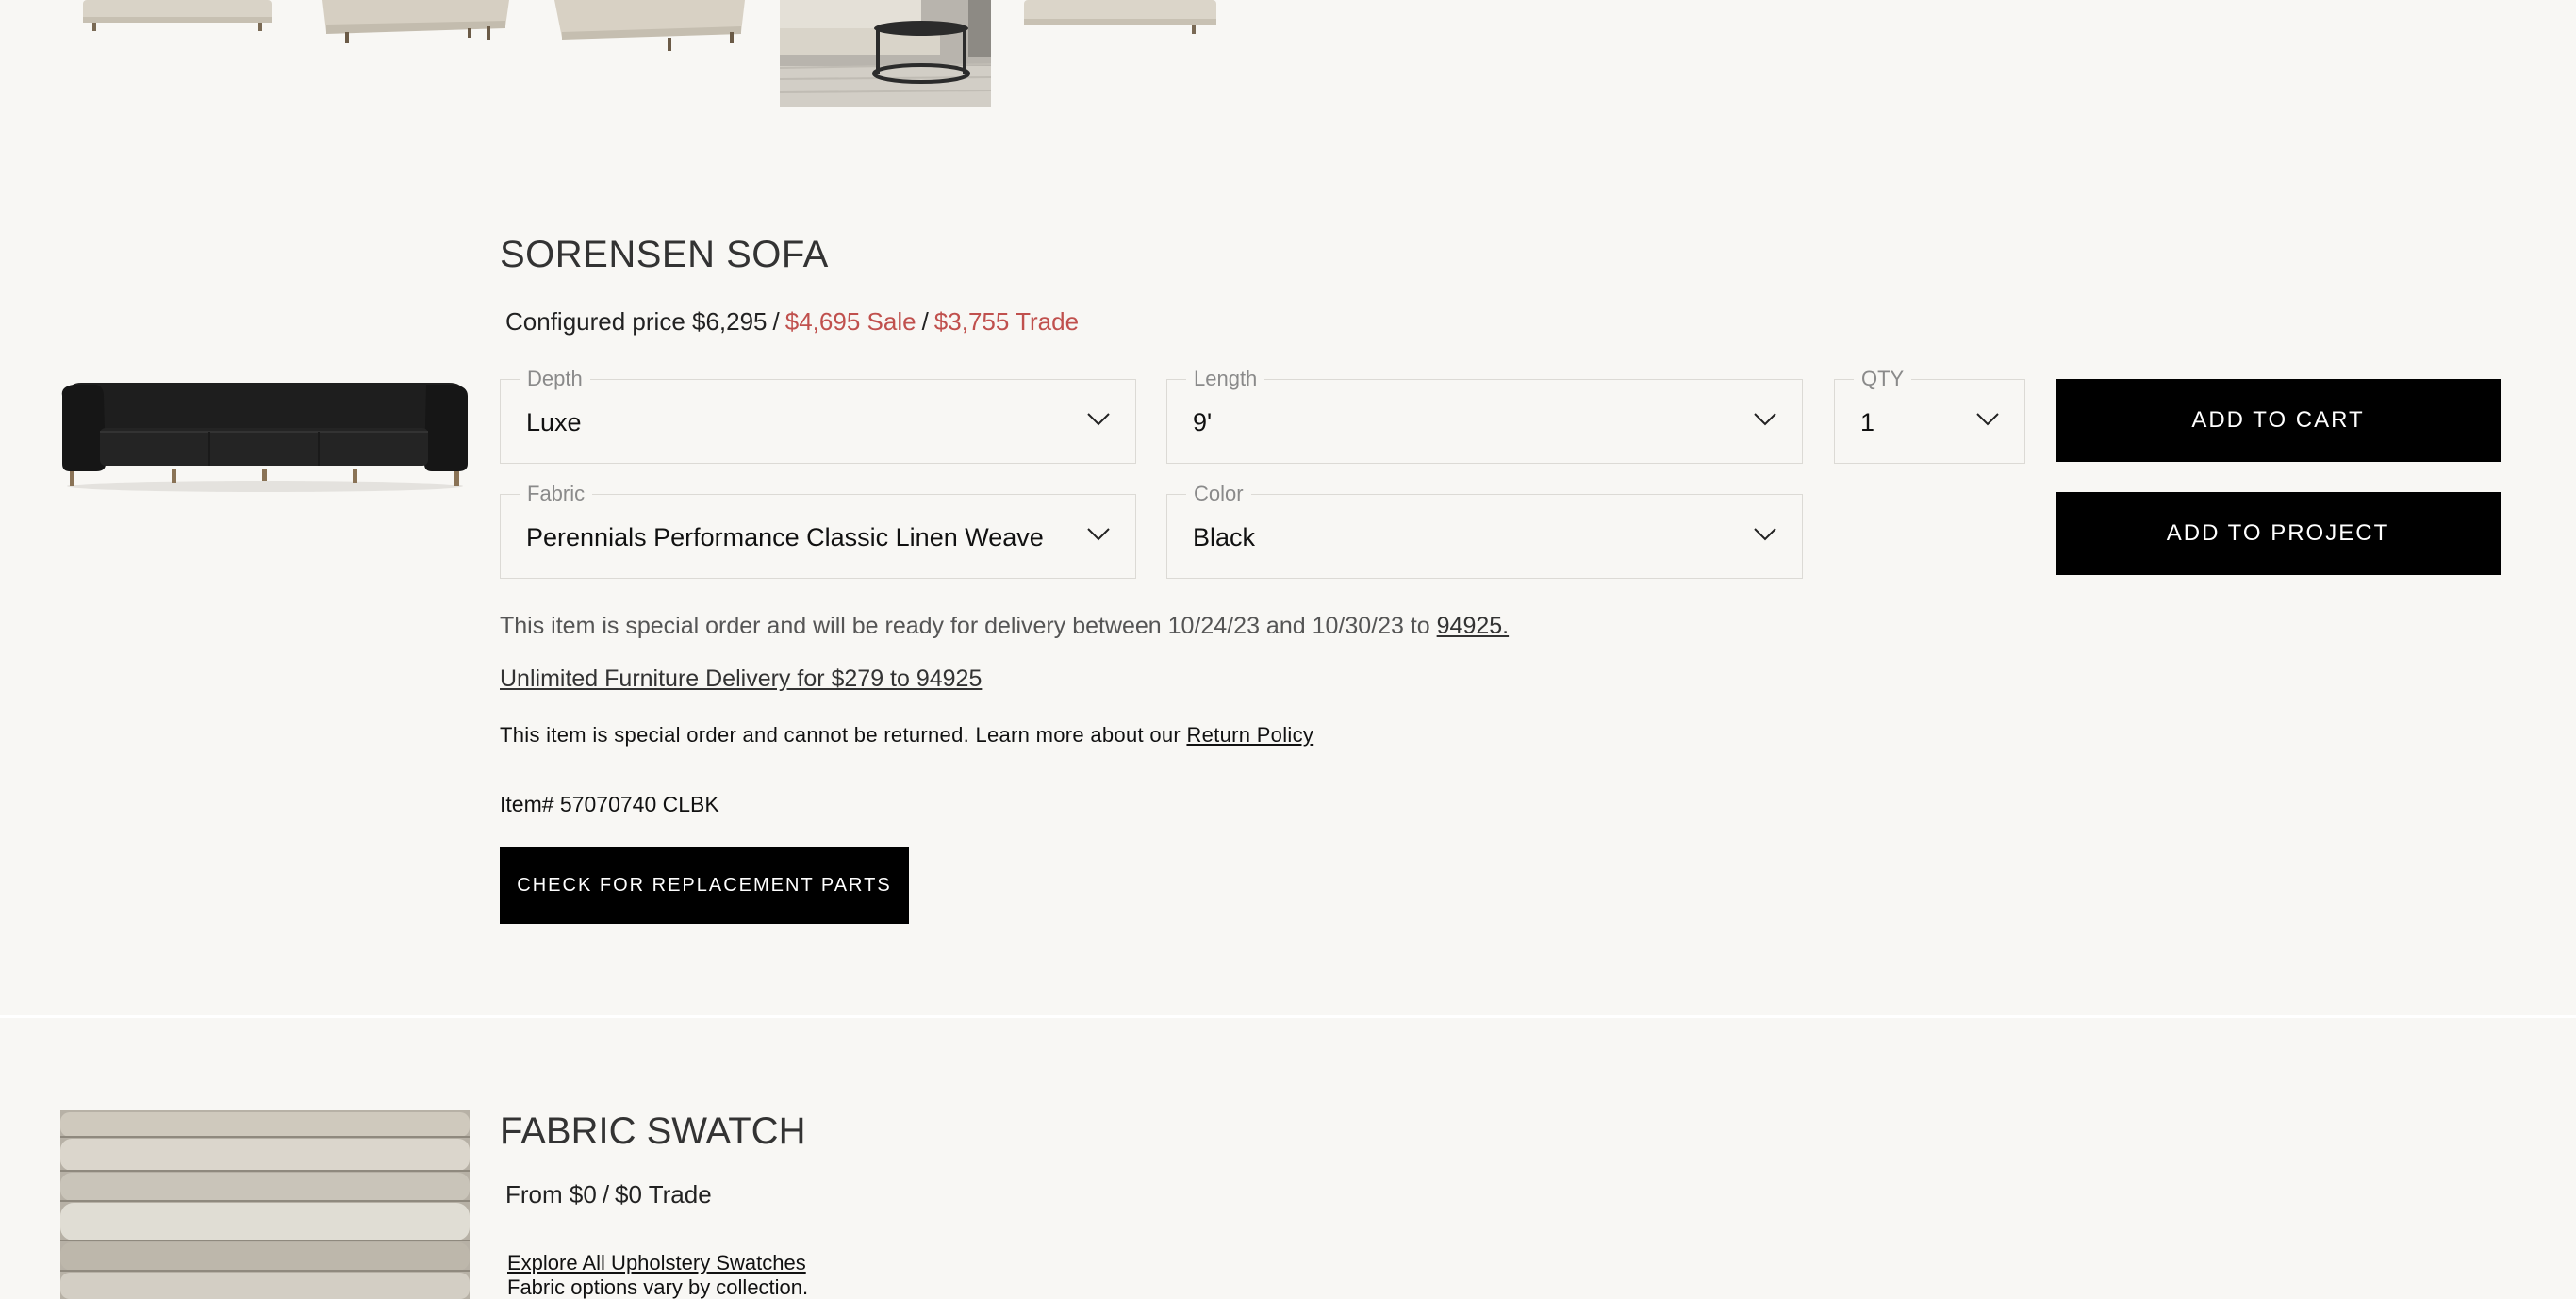 Image resolution: width=2576 pixels, height=1299 pixels. Describe the element at coordinates (1473, 626) in the screenshot. I see `delivery-zip-link: 94925.` at that location.